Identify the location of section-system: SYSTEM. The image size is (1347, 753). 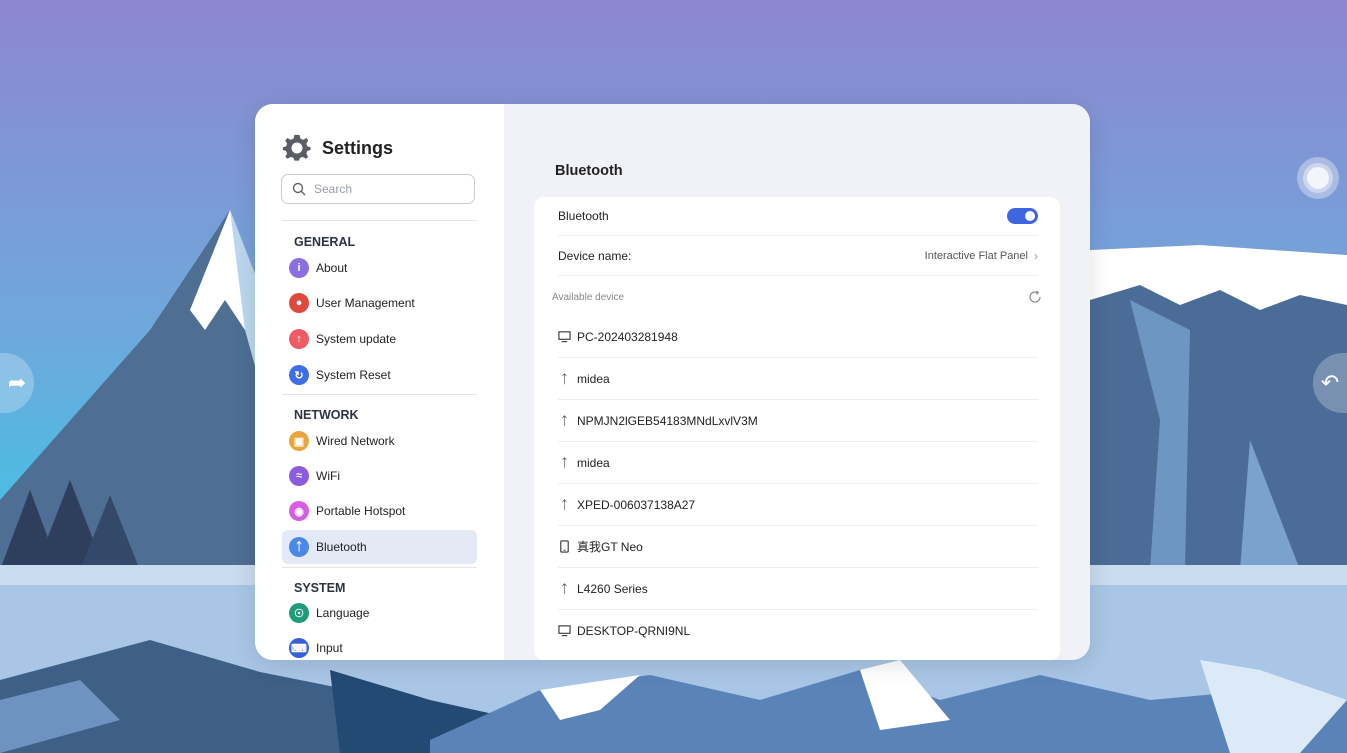
(320, 588).